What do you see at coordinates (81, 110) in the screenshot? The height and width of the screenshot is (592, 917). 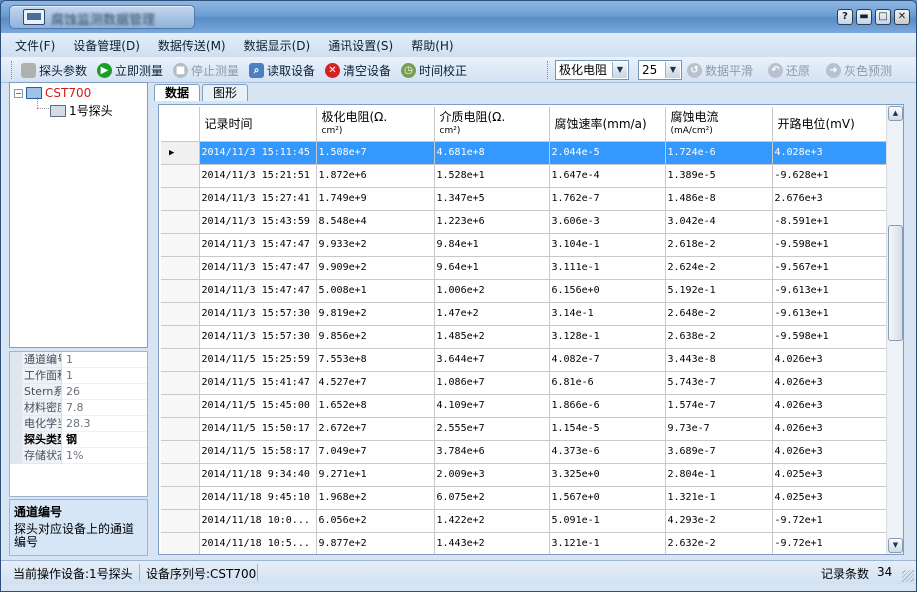 I see `tree-node-probe: 1号探头` at bounding box center [81, 110].